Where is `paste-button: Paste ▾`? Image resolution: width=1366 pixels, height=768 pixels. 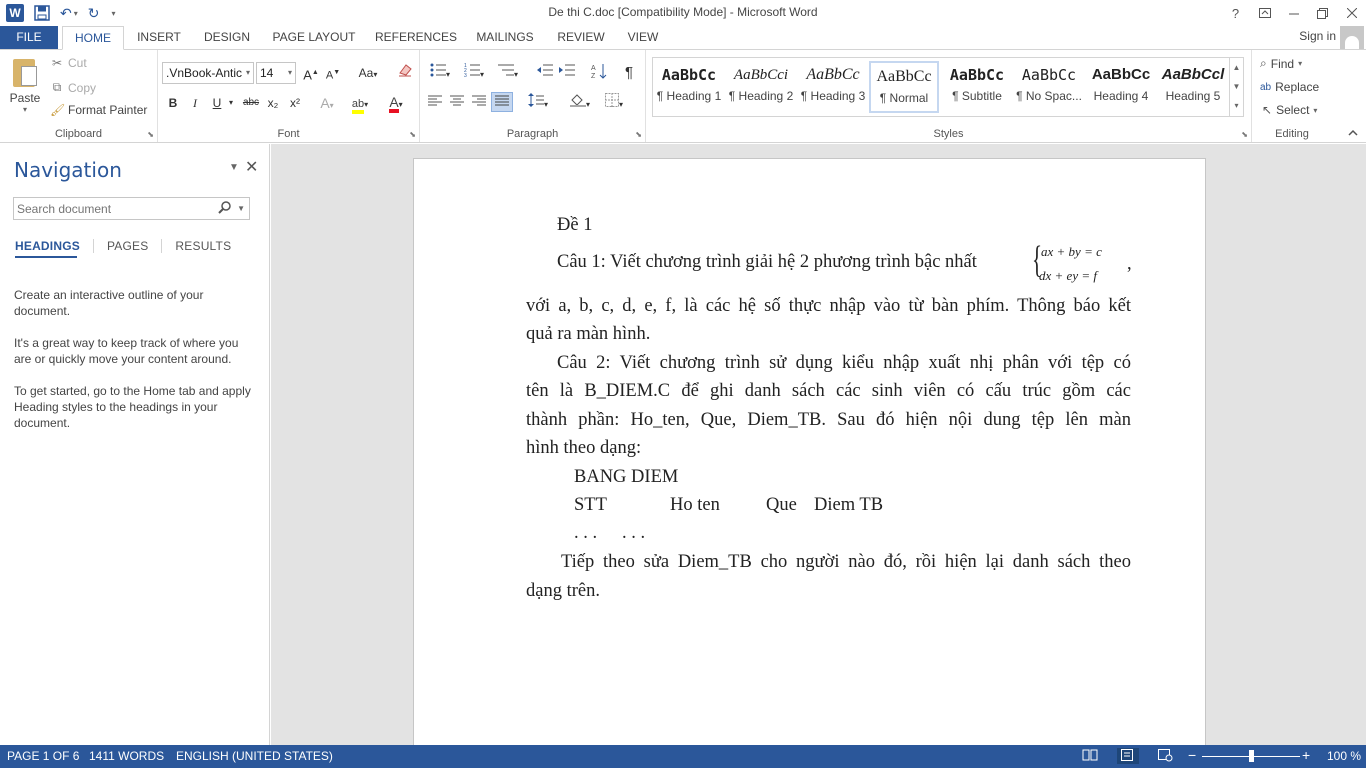
paste-button: Paste ▾ is located at coordinates (25, 89).